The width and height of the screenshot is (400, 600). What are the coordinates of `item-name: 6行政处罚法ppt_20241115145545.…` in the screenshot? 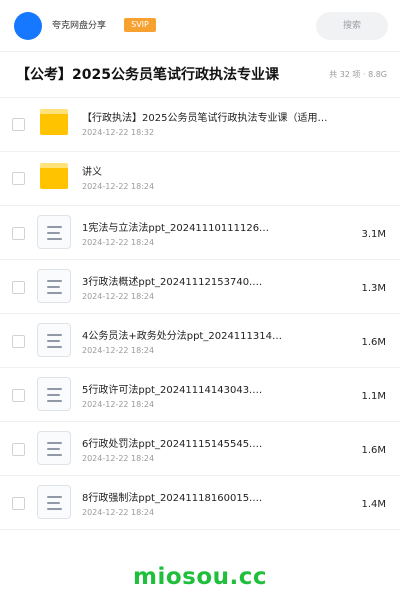 It's located at (172, 444).